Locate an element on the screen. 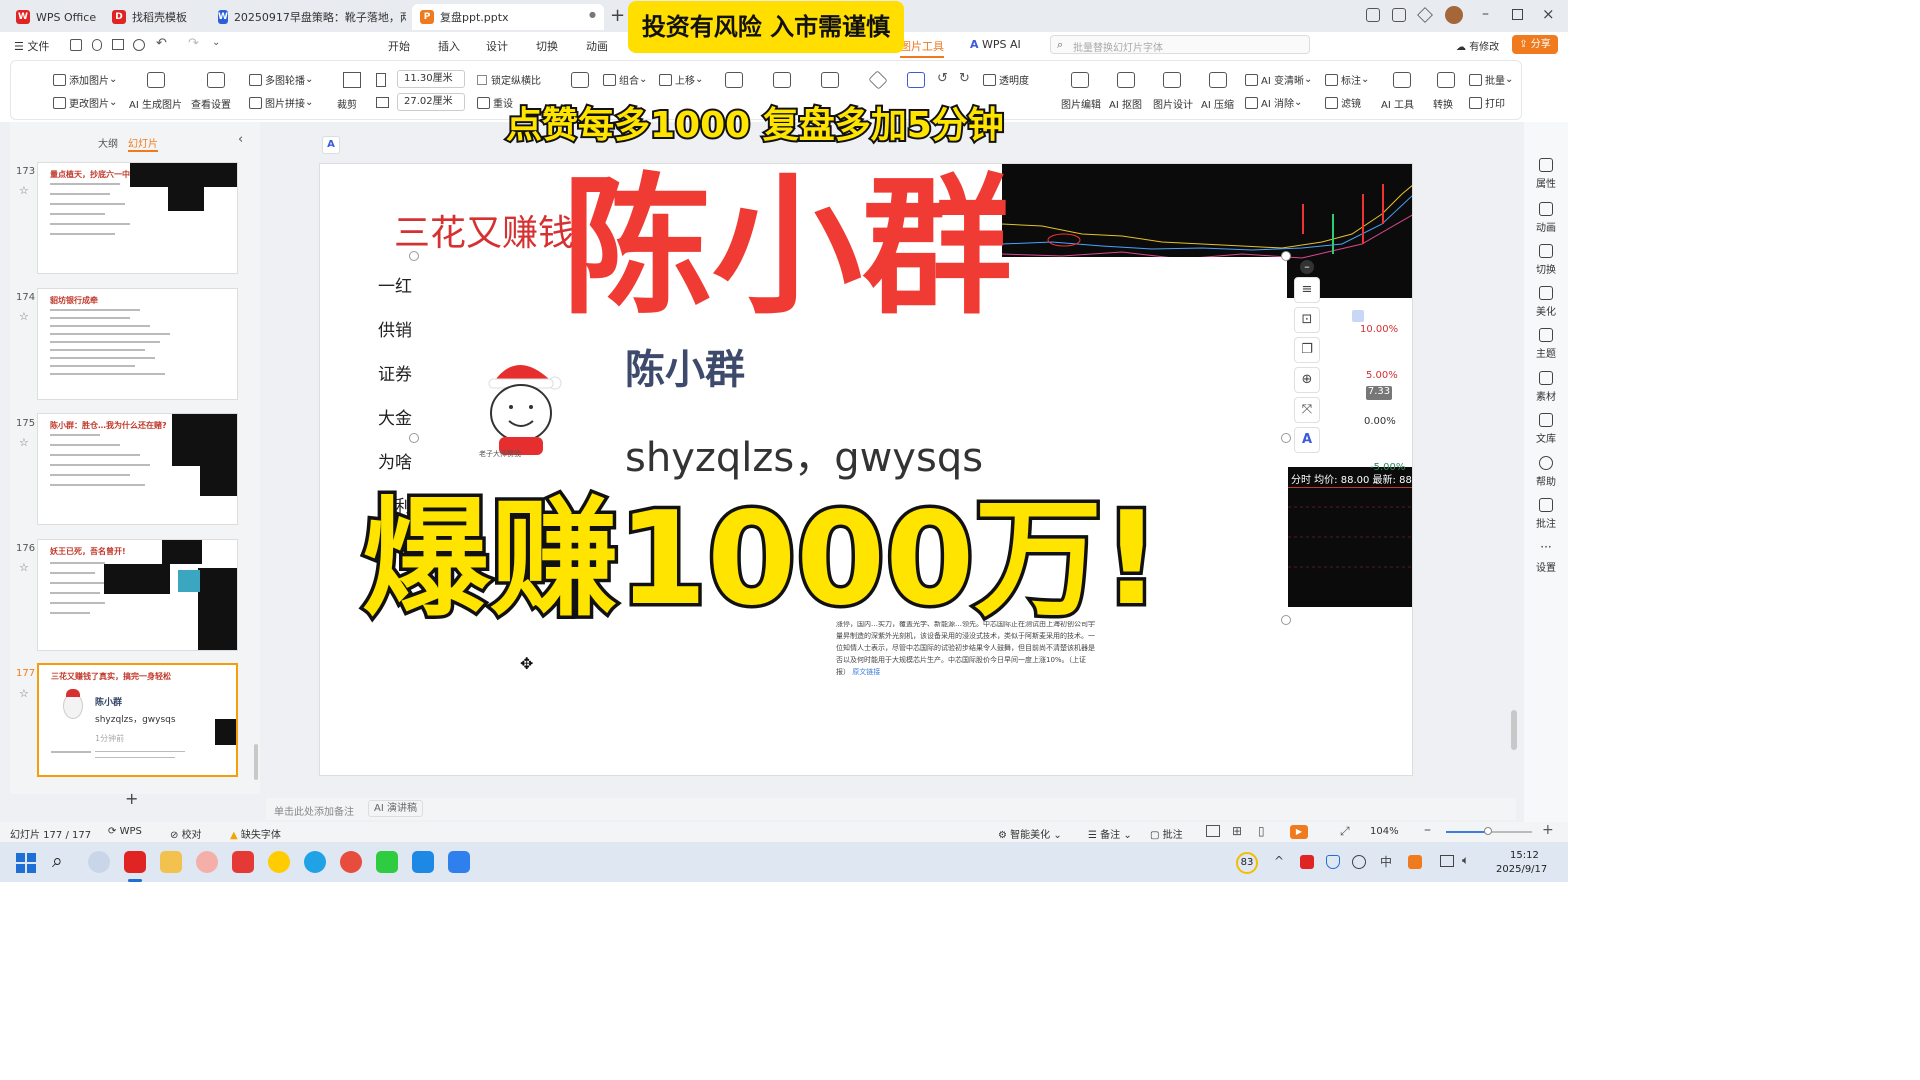  grid-view-icon: ⊞ is located at coordinates (1237, 831).